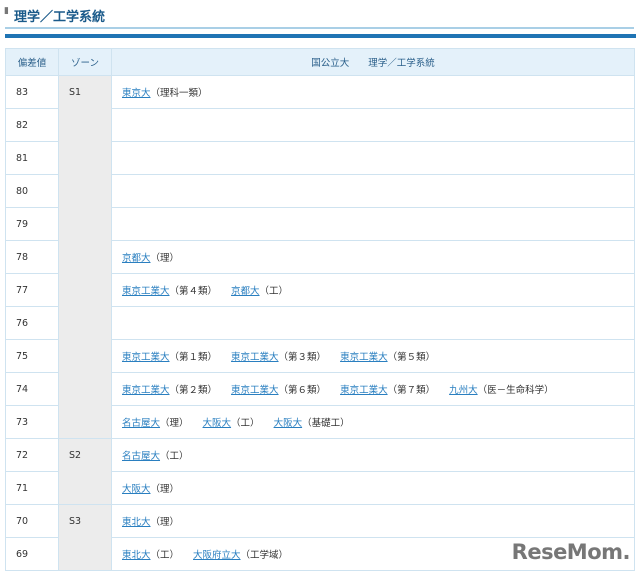 The width and height of the screenshot is (640, 574). What do you see at coordinates (326, 423) in the screenshot?
I see `faculty-note: （基礎工）` at bounding box center [326, 423].